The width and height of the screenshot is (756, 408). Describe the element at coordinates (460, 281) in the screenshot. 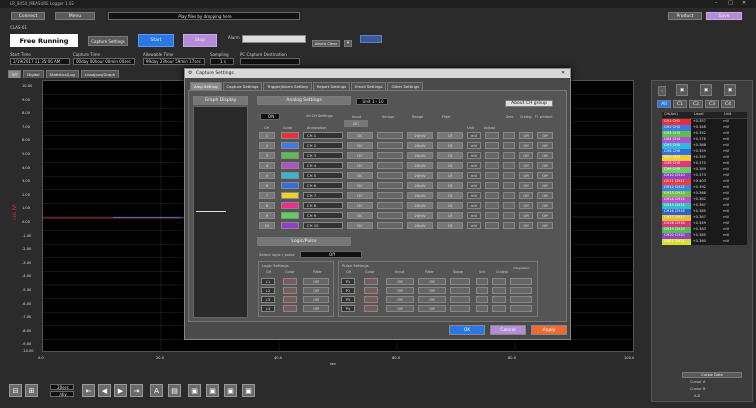

I see `pulse-slope` at that location.